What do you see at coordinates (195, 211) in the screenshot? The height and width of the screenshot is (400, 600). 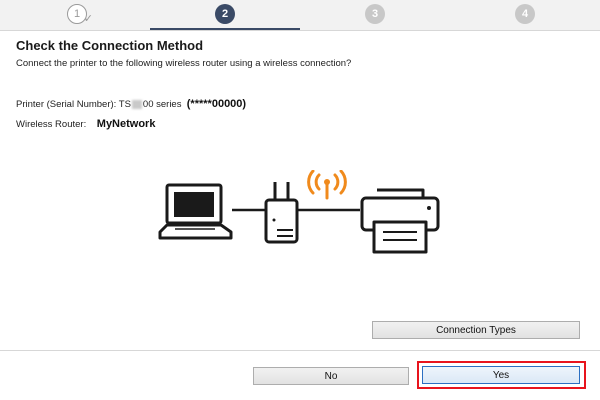 I see `laptop-icon` at bounding box center [195, 211].